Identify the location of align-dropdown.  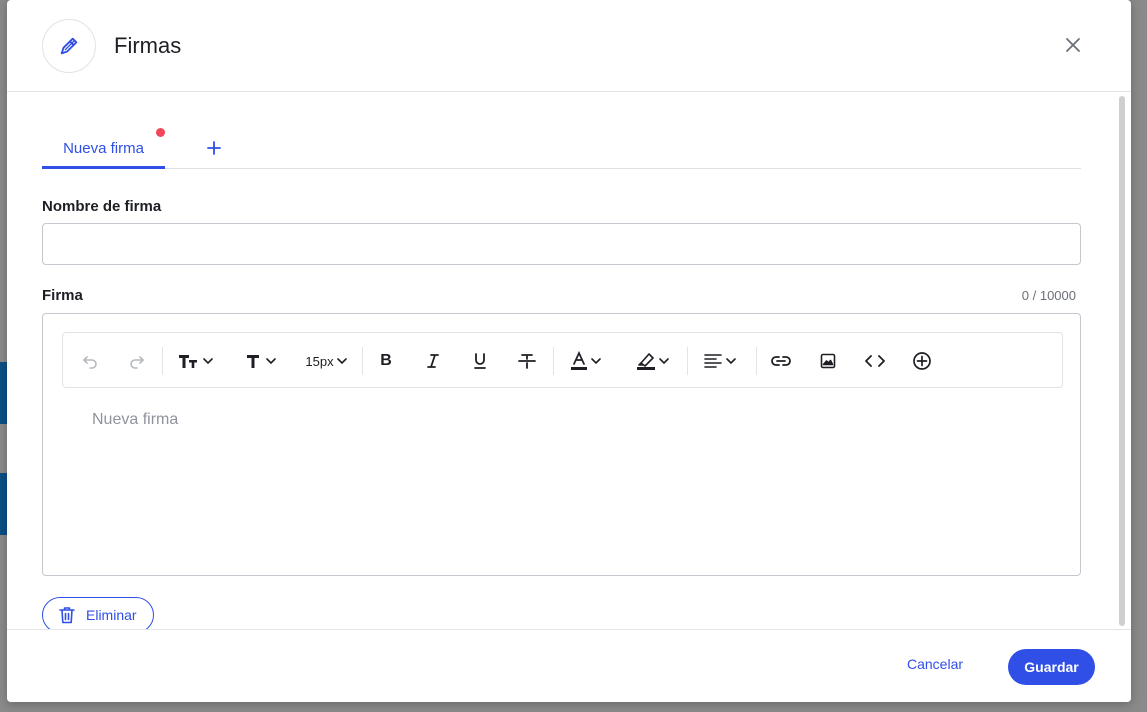
(720, 361).